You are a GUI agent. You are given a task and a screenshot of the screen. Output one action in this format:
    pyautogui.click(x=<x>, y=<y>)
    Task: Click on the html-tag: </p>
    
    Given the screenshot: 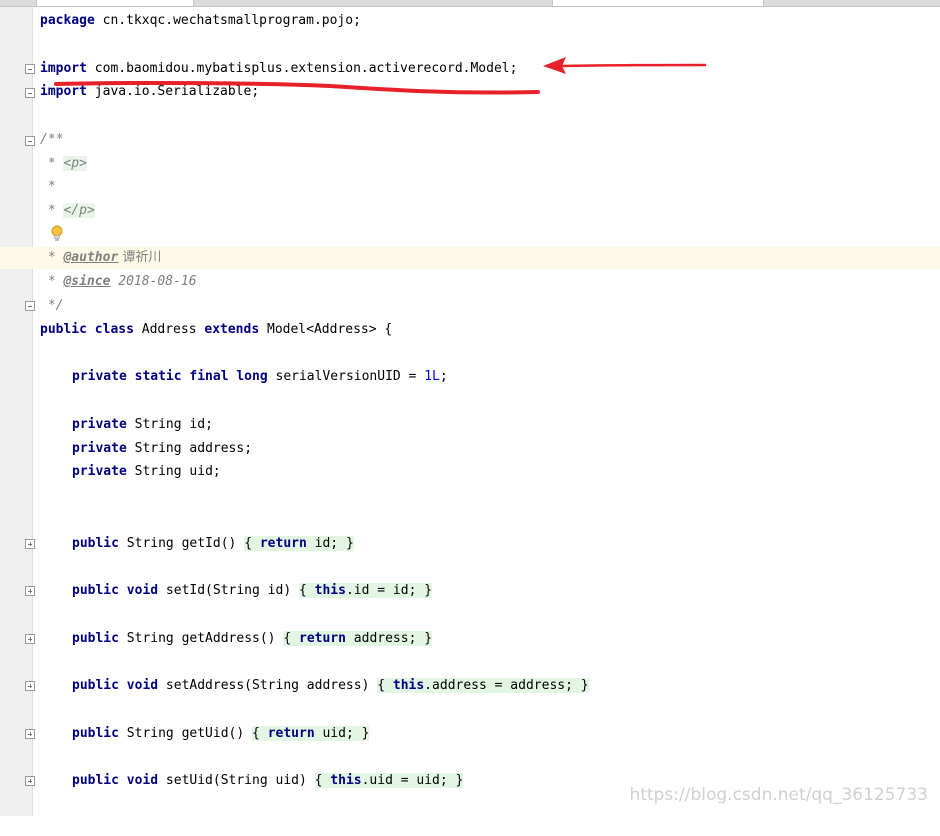 What is the action you would take?
    pyautogui.click(x=79, y=210)
    